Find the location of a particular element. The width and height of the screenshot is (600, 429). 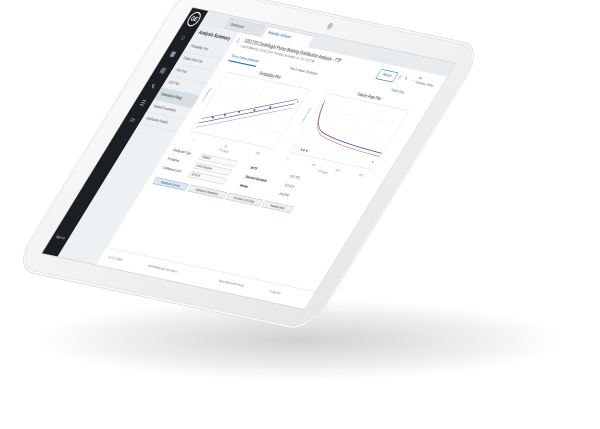

analysis-dates-button: Analysis Dates is located at coordinates (278, 207).